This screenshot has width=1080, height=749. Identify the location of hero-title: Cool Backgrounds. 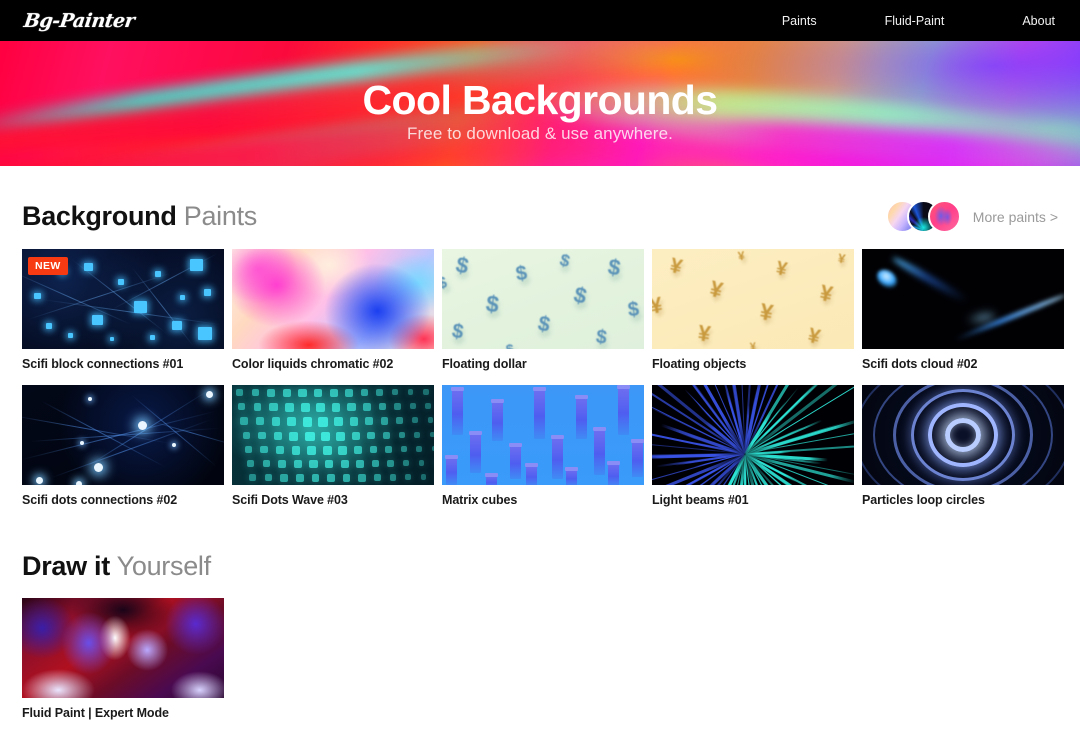
(540, 99).